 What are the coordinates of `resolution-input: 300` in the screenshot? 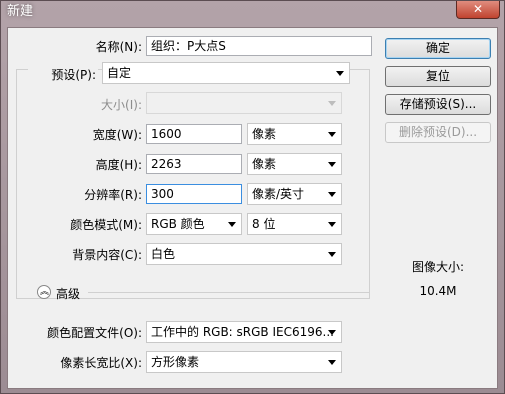 It's located at (194, 194).